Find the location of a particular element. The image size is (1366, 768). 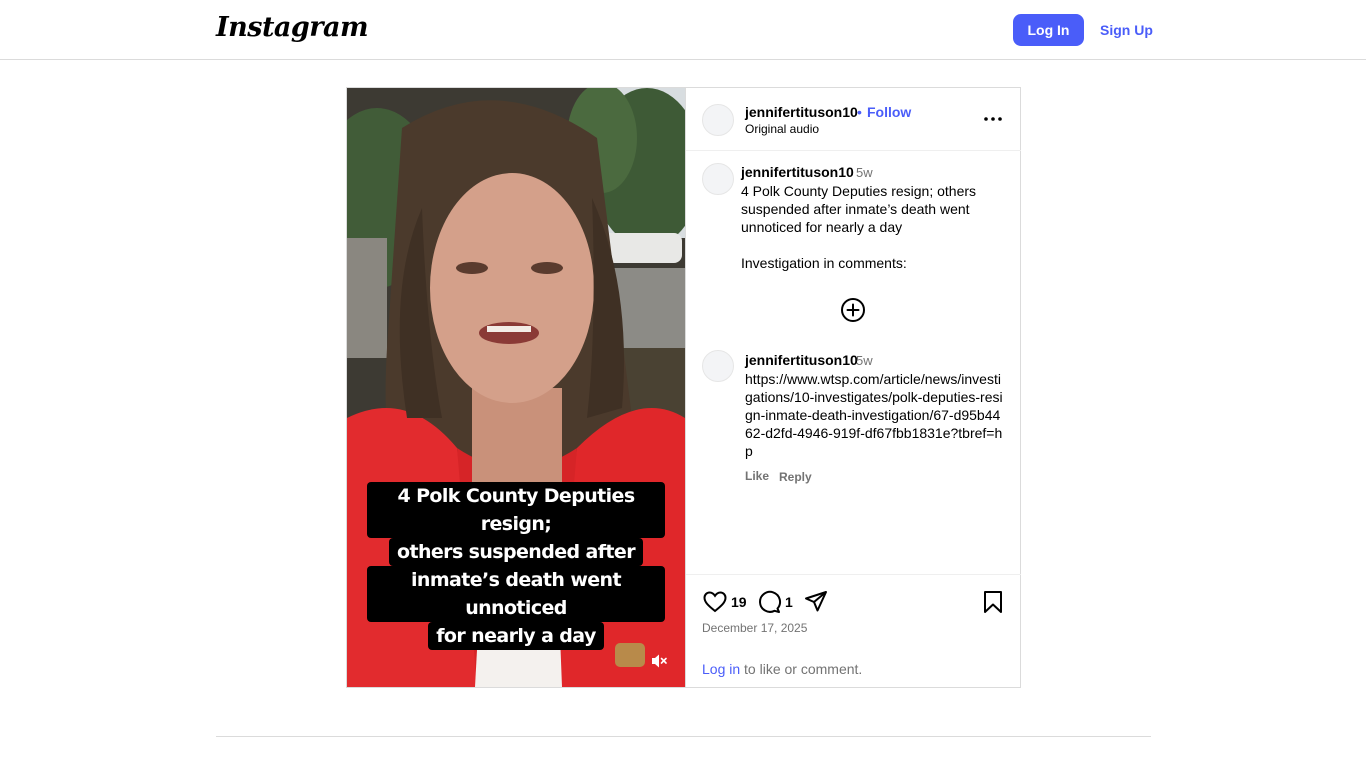

heart-icon is located at coordinates (715, 602).